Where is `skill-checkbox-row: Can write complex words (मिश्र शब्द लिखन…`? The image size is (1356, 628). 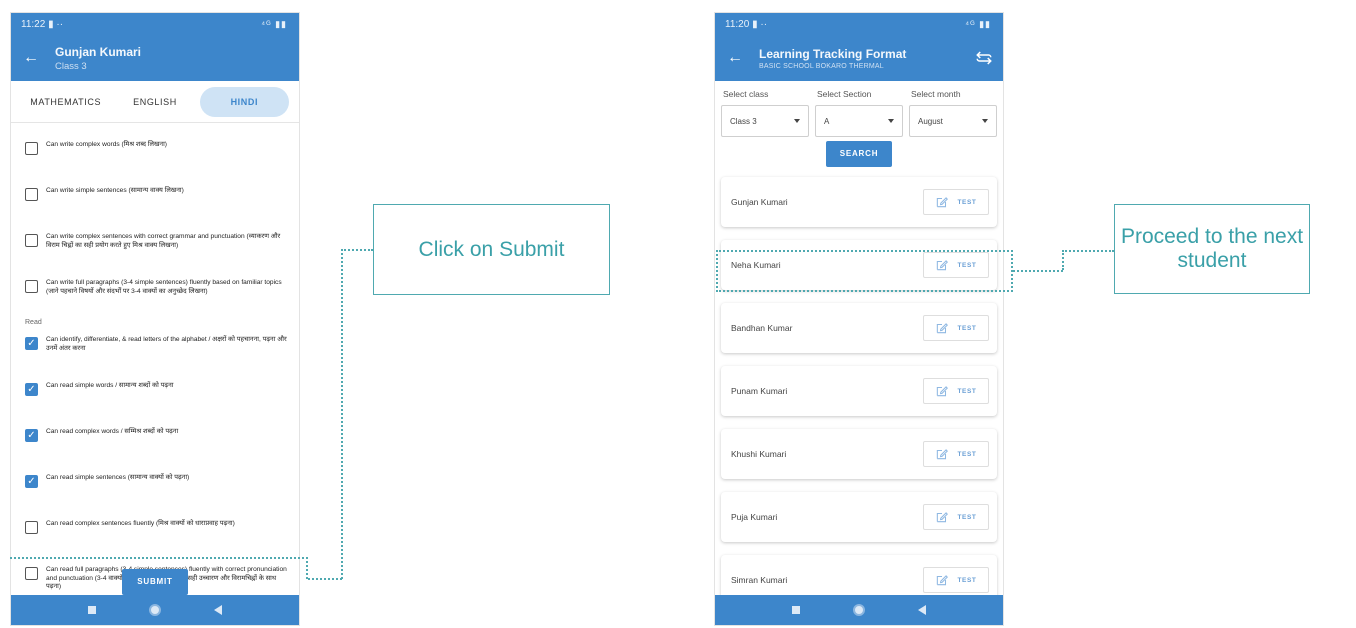 skill-checkbox-row: Can write complex words (मिश्र शब्द लिखन… is located at coordinates (157, 156).